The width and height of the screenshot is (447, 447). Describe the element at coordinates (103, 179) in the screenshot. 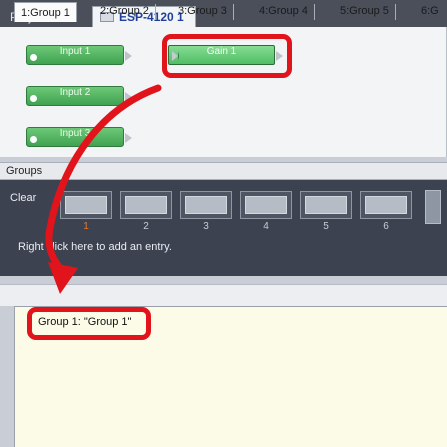

I see `drag-arrow-shaft` at that location.